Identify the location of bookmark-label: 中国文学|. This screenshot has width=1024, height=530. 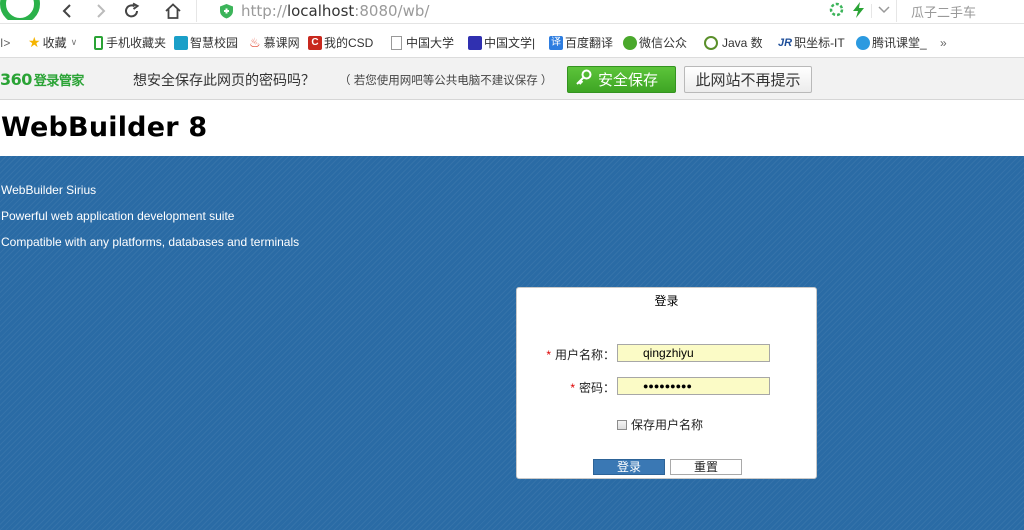
(510, 43).